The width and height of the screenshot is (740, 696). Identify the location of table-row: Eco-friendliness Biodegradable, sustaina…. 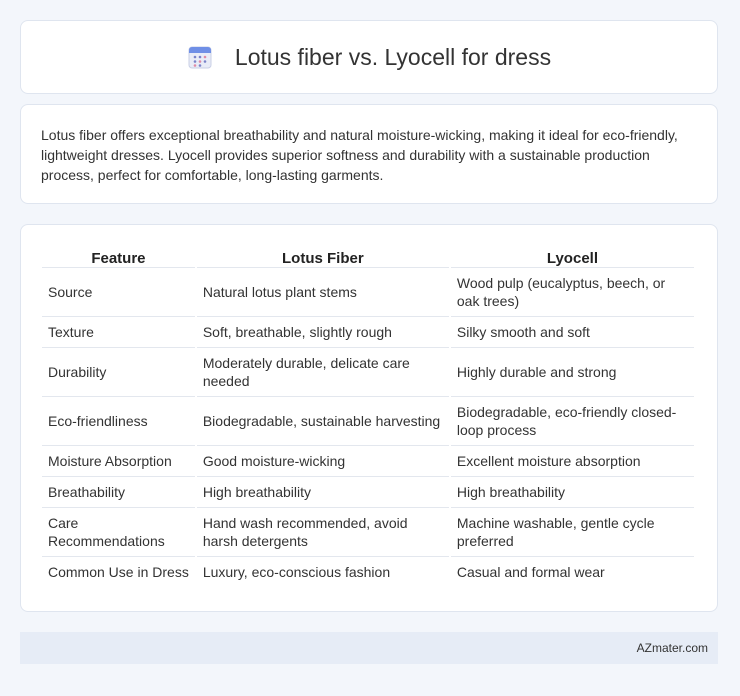
(368, 421).